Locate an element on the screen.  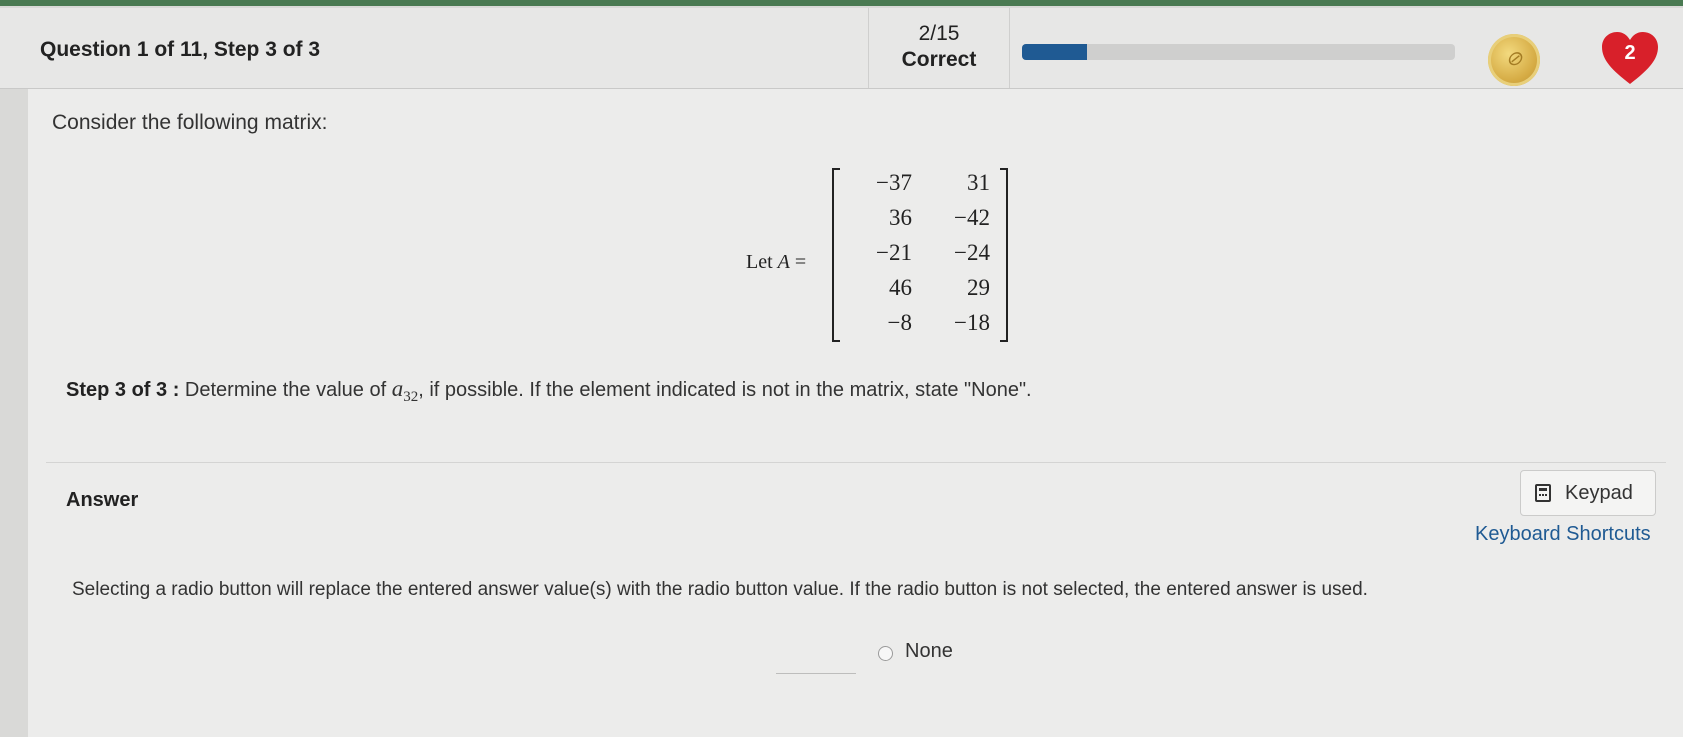
score-status: Correct is located at coordinates (939, 59).